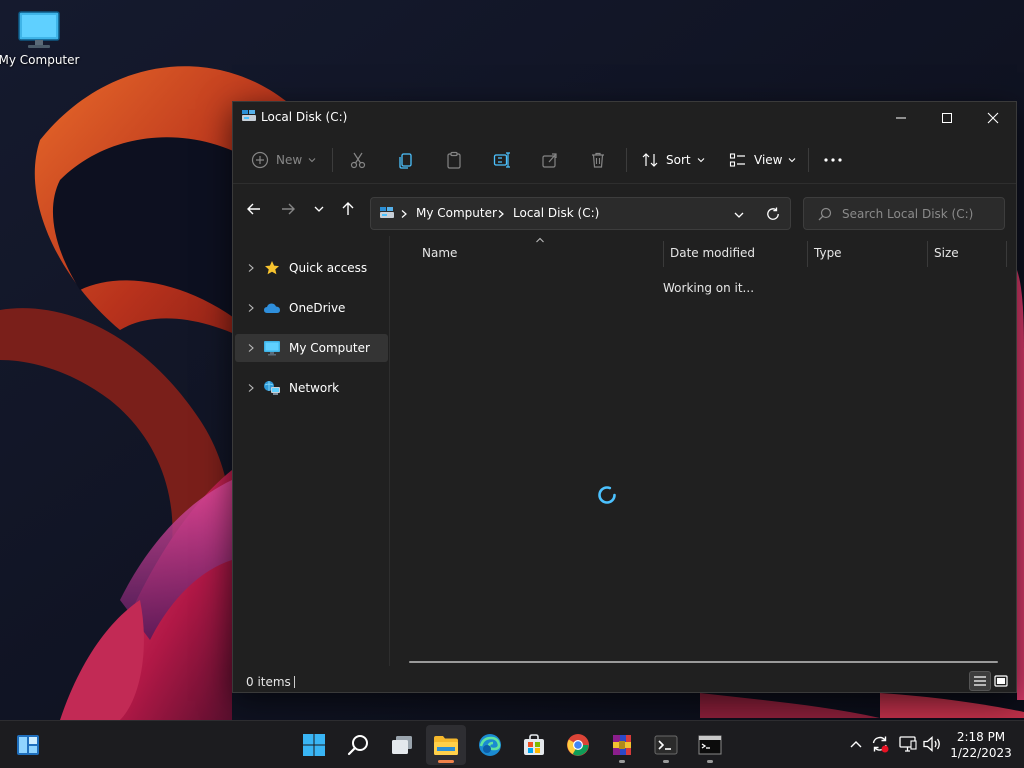 The image size is (1024, 768). I want to click on new-button: New, so click(284, 160).